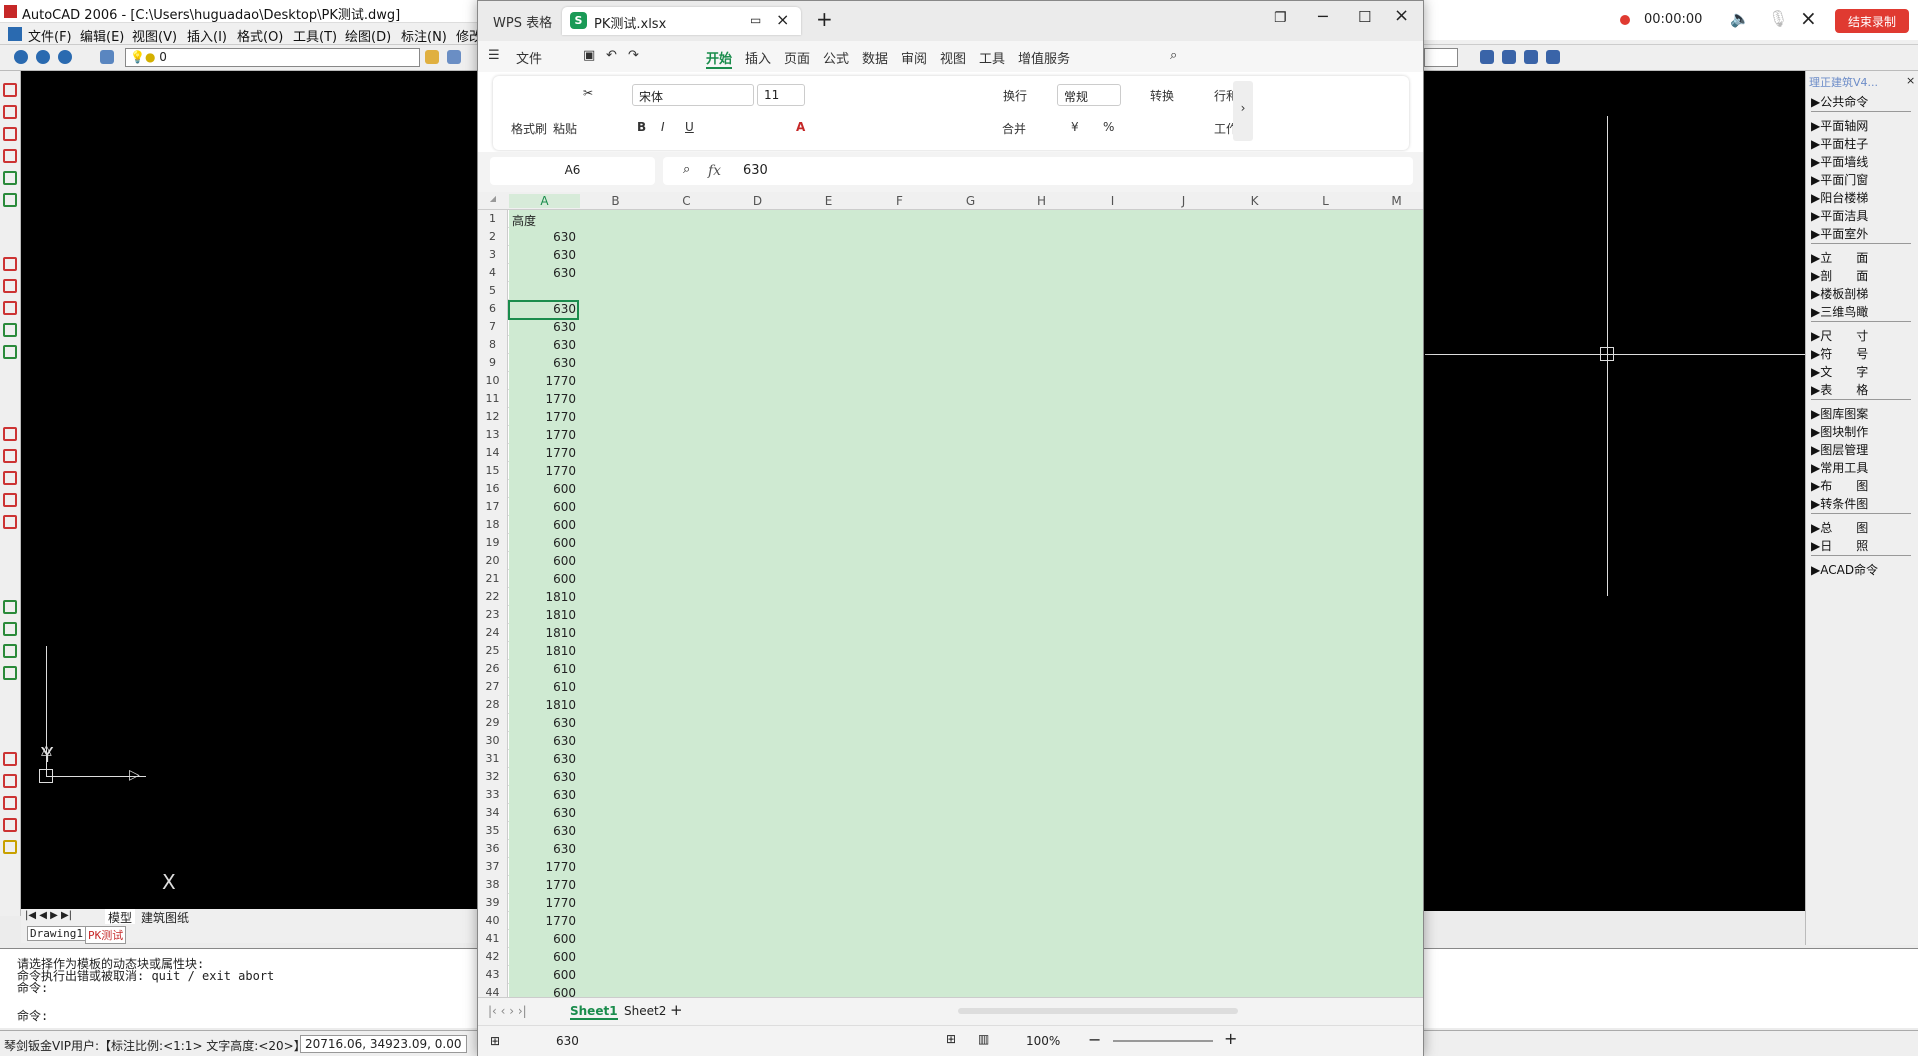 This screenshot has width=1918, height=1056. What do you see at coordinates (542, 543) in the screenshot?
I see `cell-a: 600` at bounding box center [542, 543].